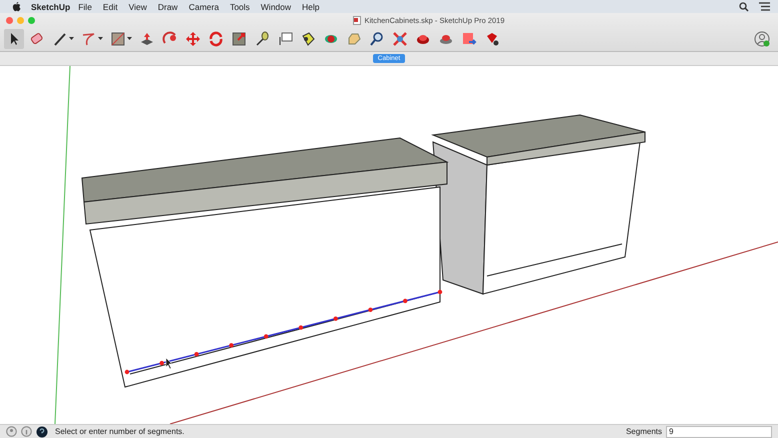 This screenshot has width=778, height=438. Describe the element at coordinates (169, 364) in the screenshot. I see `cursor-icon` at that location.